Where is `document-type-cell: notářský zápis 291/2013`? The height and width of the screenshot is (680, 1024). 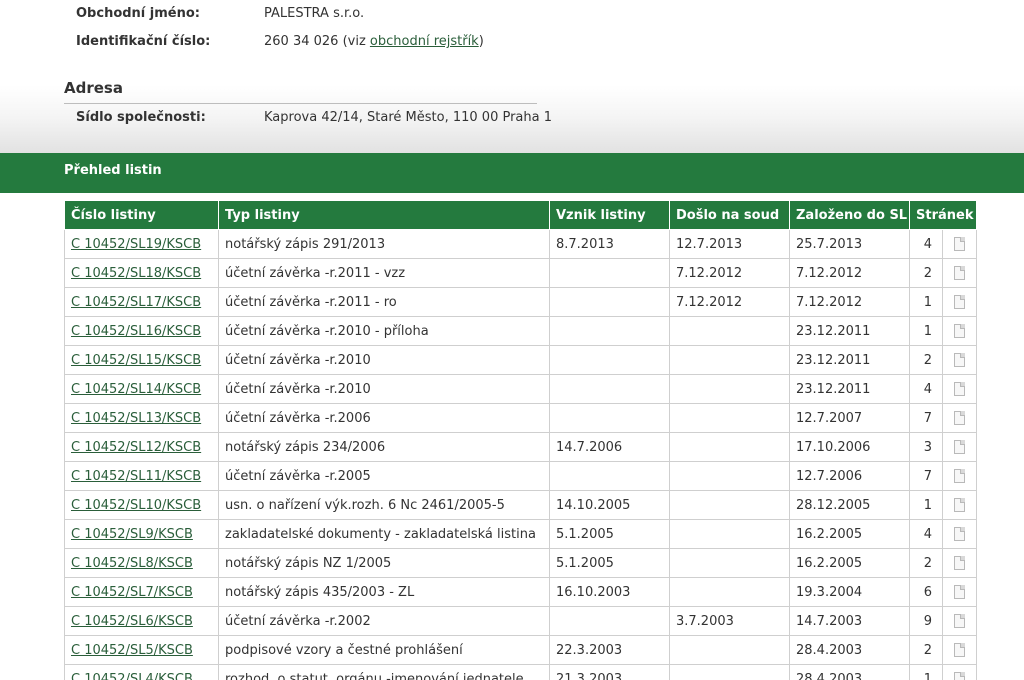
document-type-cell: notářský zápis 291/2013 is located at coordinates (384, 244).